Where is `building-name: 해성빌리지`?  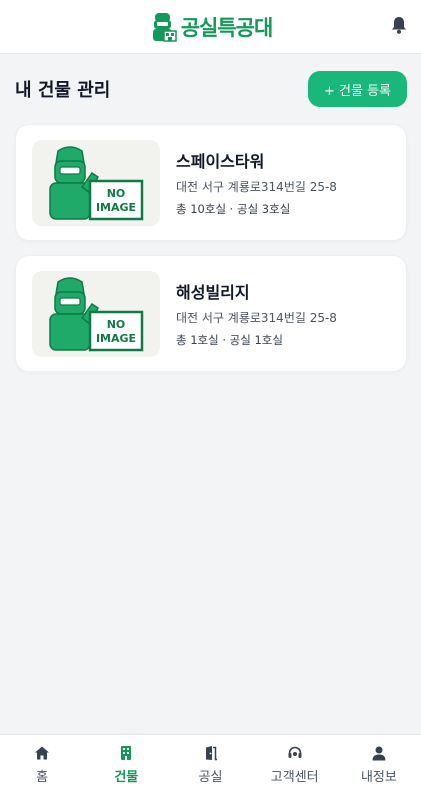
building-name: 해성빌리지 is located at coordinates (213, 292).